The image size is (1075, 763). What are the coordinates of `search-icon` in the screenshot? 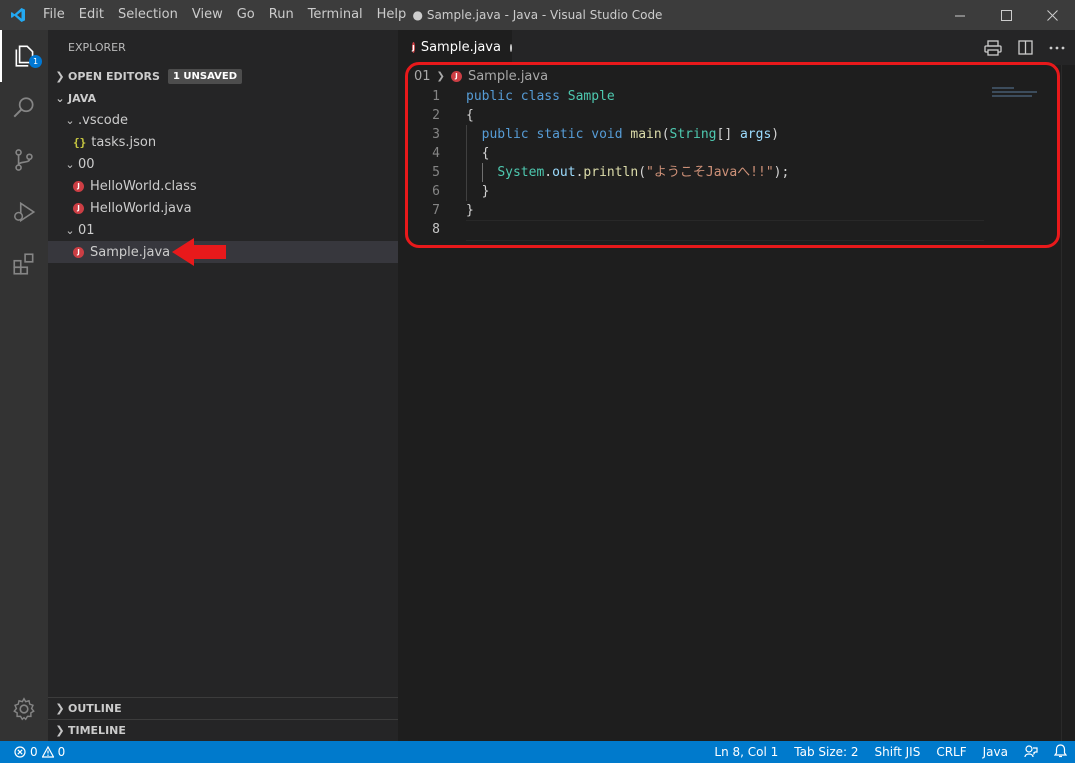 It's located at (23, 107).